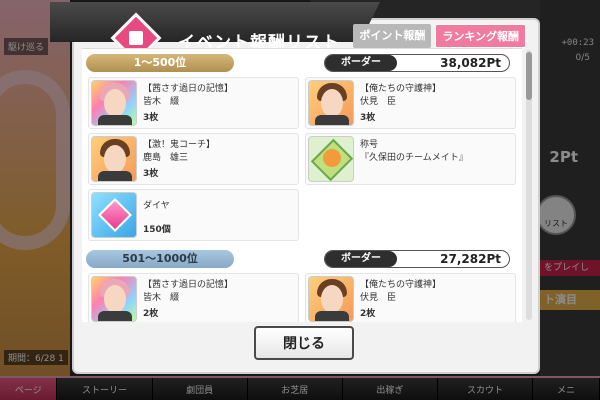  I want to click on reward-tabs: ポイント報酬 ランキング報酬, so click(439, 36).